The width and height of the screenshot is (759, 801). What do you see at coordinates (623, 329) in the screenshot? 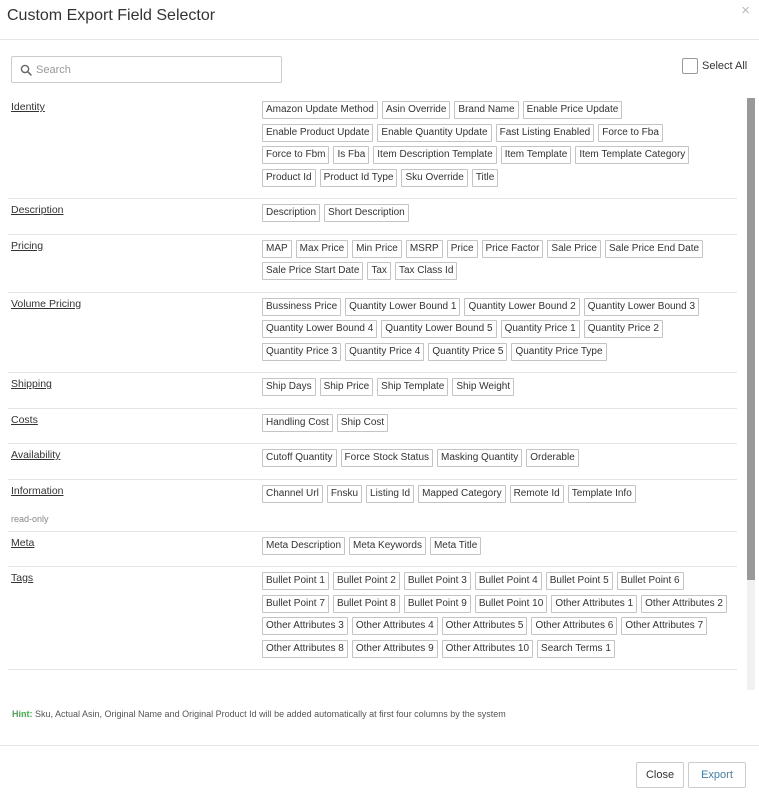
I see `field-chip: Quantity Price 2` at bounding box center [623, 329].